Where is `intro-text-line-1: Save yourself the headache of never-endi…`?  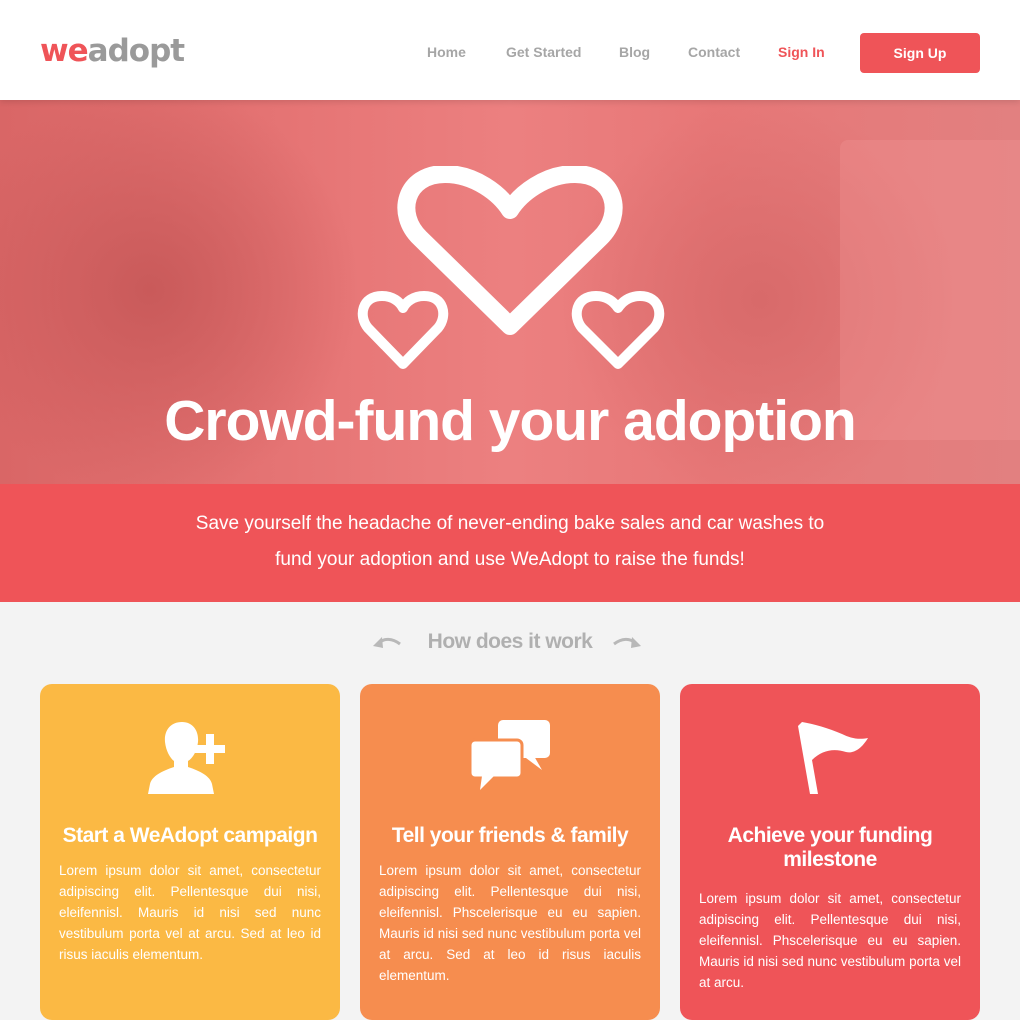
intro-text-line-1: Save yourself the headache of never-endi… is located at coordinates (510, 523).